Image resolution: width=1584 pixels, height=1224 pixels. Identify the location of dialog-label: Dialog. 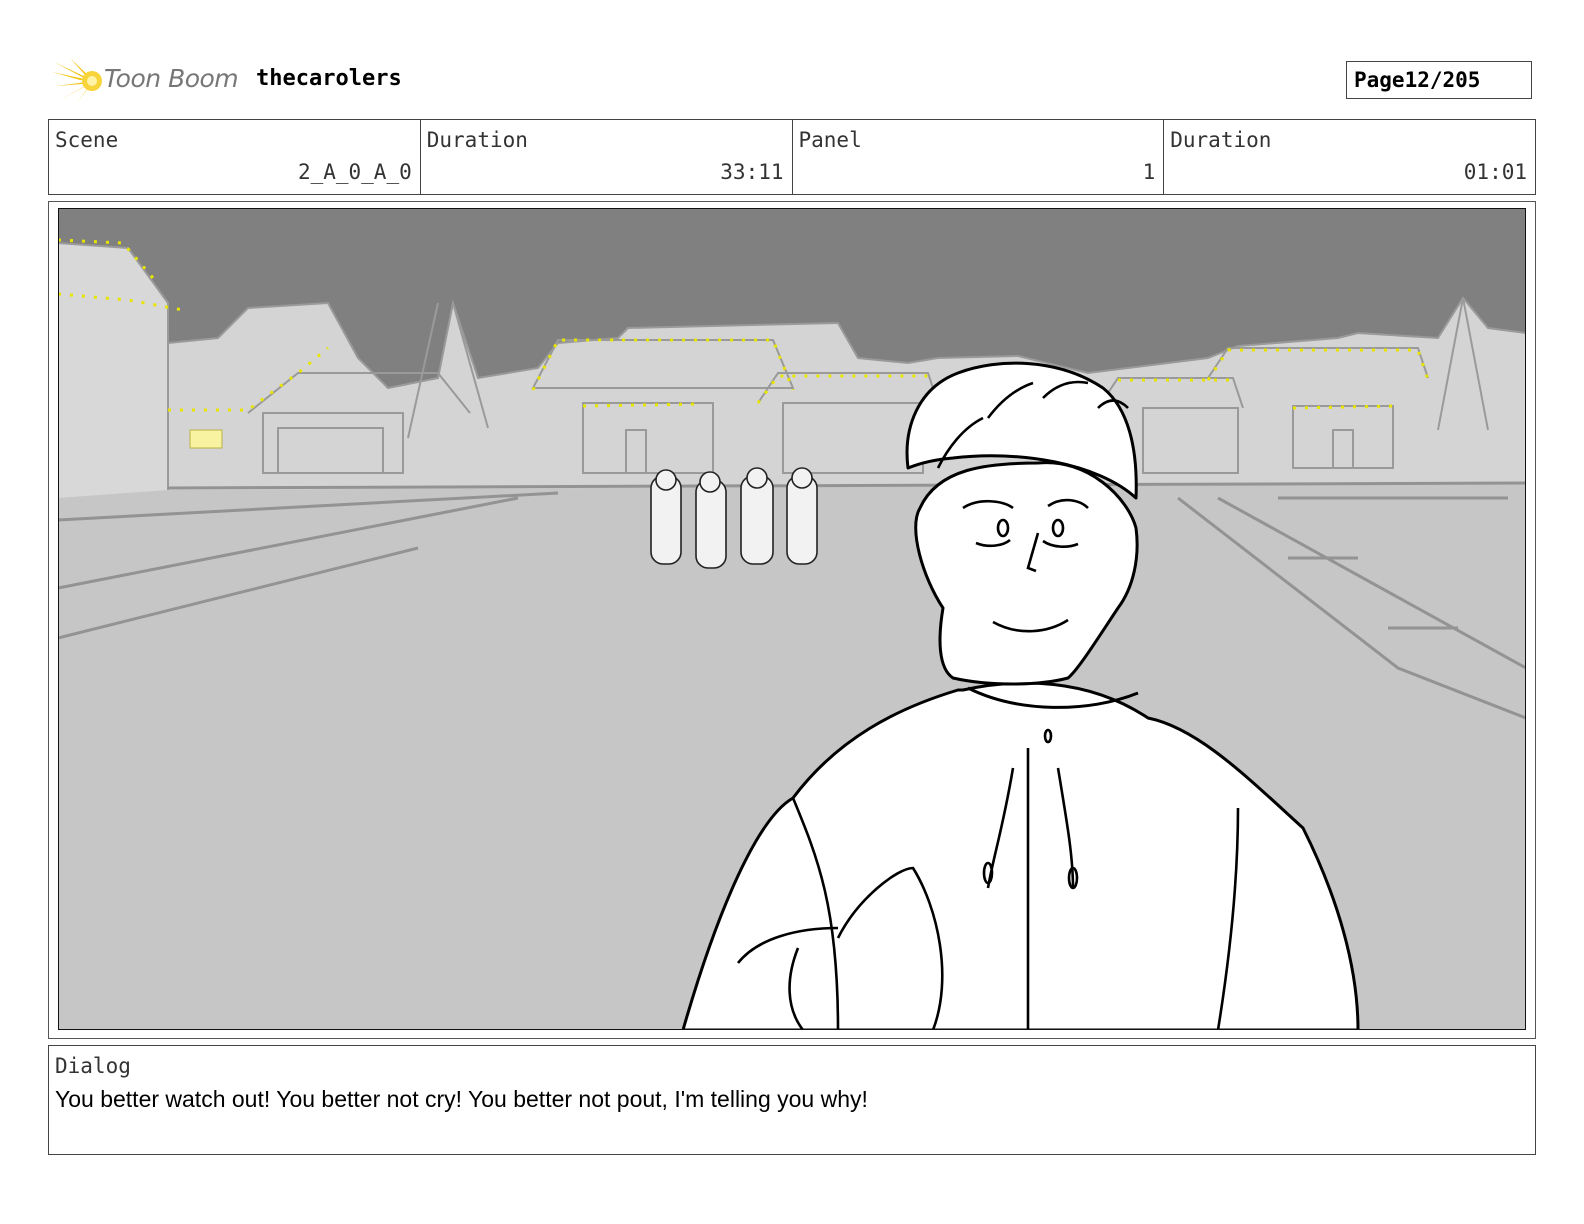
(93, 1066).